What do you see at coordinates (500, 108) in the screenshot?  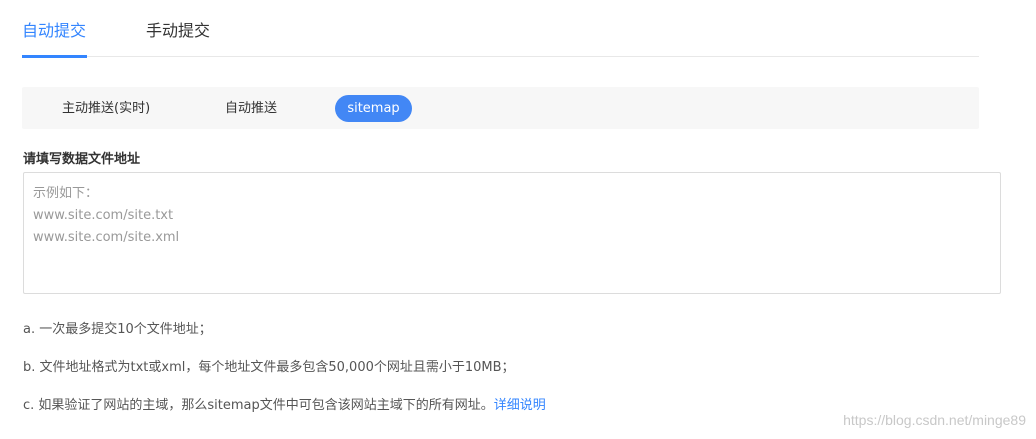 I see `push-method-tabs: 主动推送(实时) 自动推送 sitemap` at bounding box center [500, 108].